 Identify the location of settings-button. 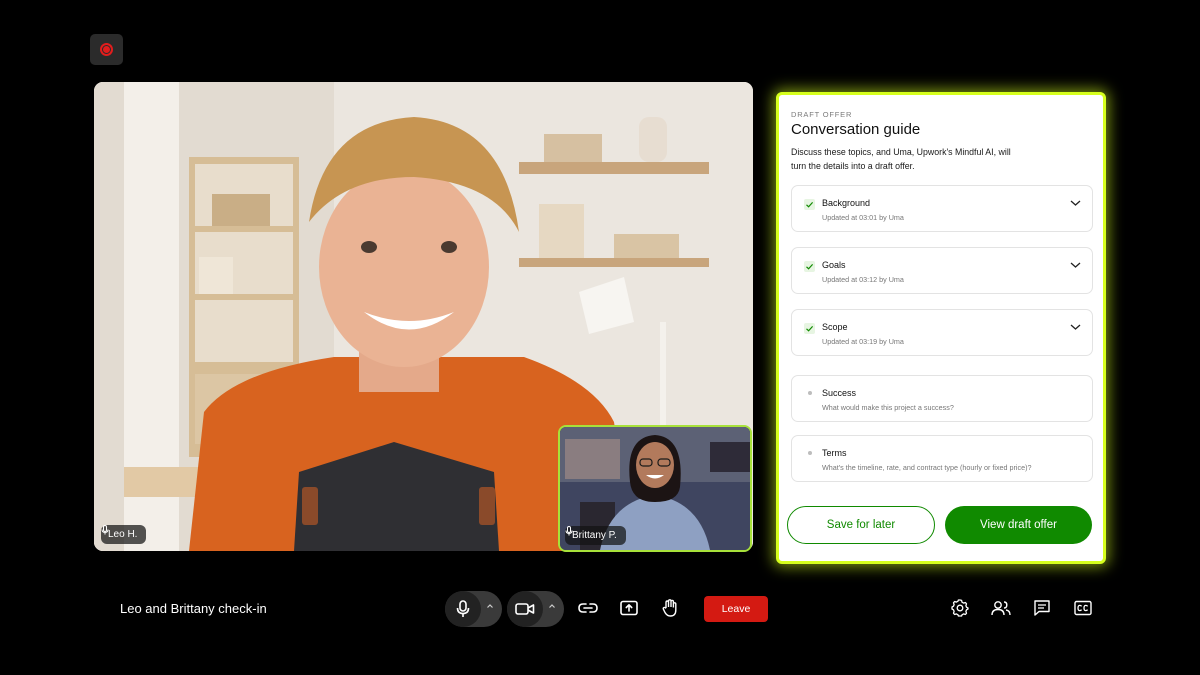
(960, 608).